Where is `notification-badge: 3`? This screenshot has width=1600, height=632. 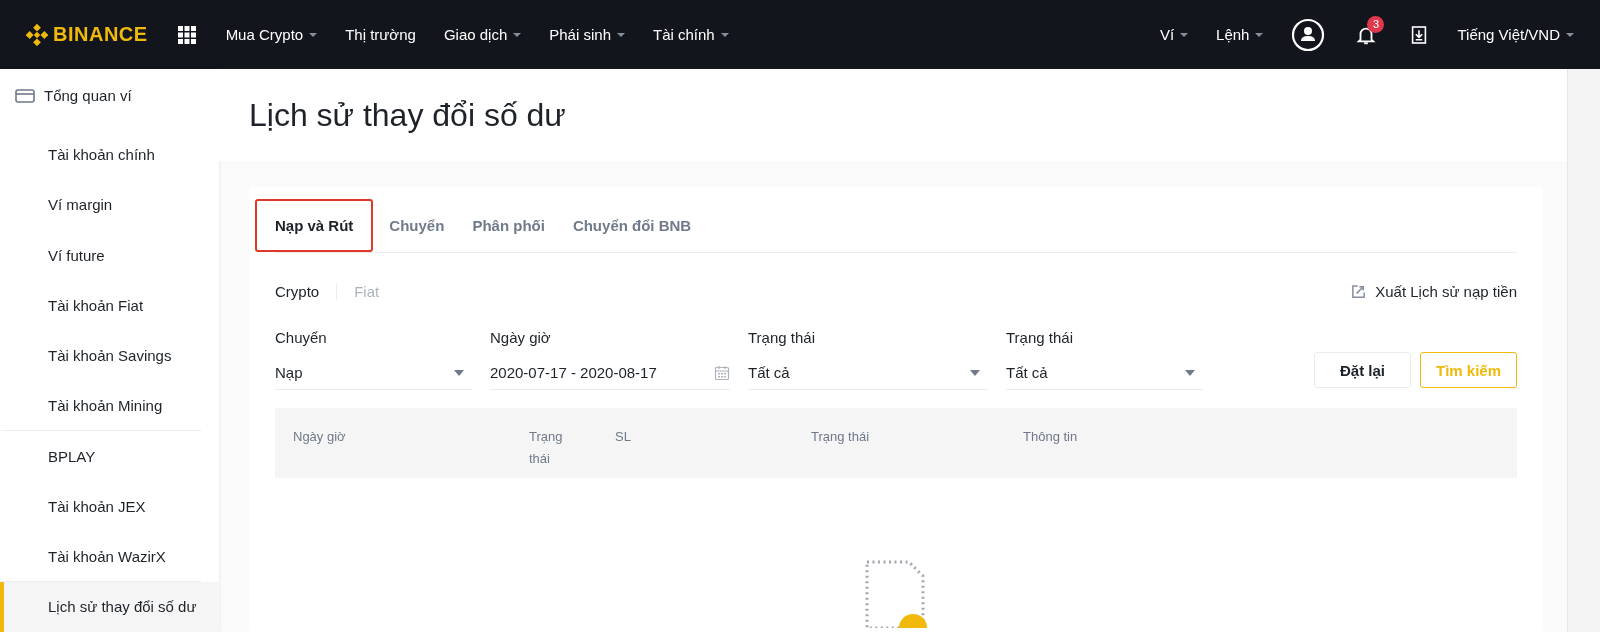 notification-badge: 3 is located at coordinates (1376, 24).